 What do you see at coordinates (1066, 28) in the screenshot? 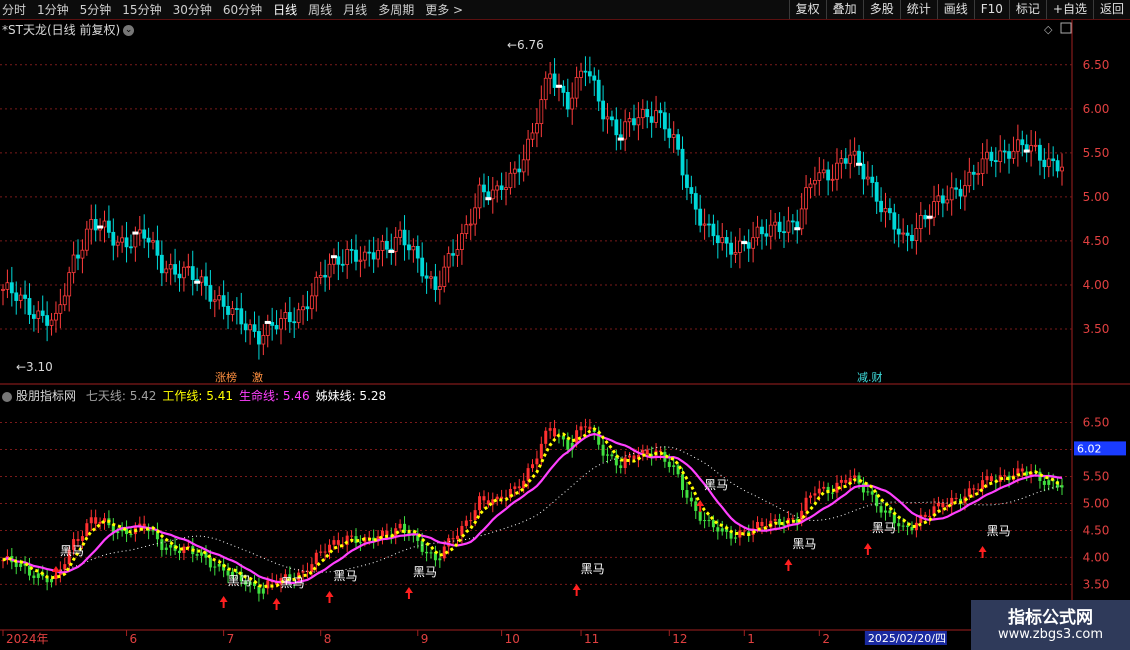
I see `panel-toggle-icon` at bounding box center [1066, 28].